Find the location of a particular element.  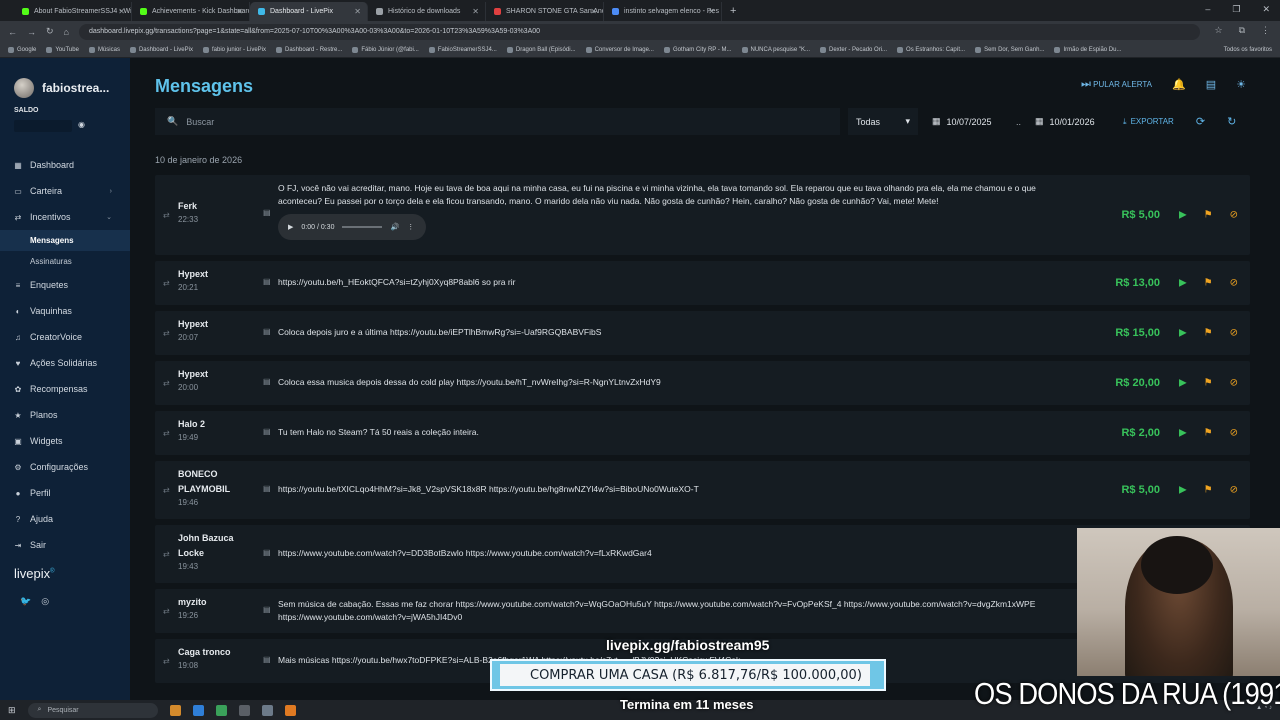

browser-tab: SHARON STONE GTA San Andre ✕ is located at coordinates (545, 11).